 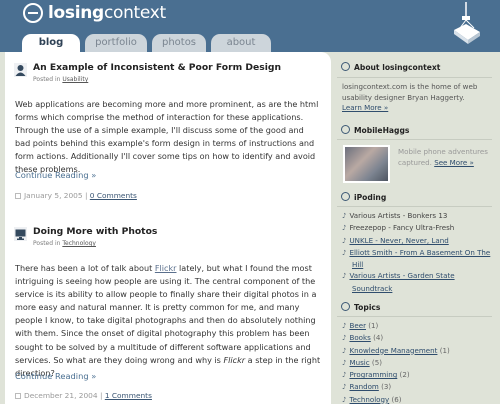 I want to click on sidebar-heading-ipoding: iPoding, so click(x=363, y=197).